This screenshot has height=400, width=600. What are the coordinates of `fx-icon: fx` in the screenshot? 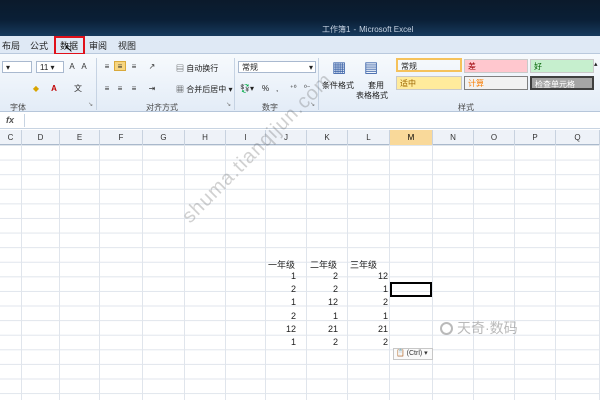 It's located at (10, 120).